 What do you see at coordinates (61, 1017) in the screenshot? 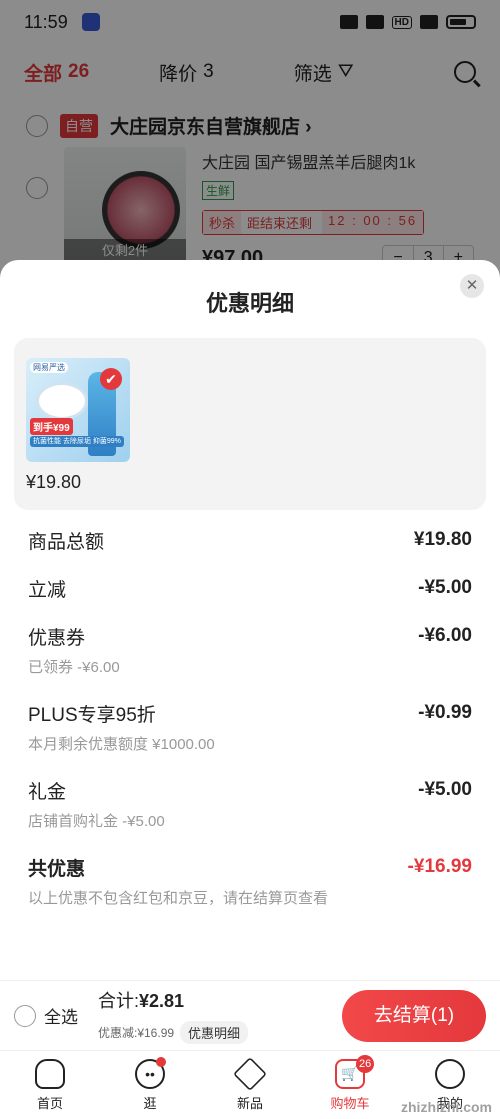
I see `select-all-label: 全选` at bounding box center [61, 1017].